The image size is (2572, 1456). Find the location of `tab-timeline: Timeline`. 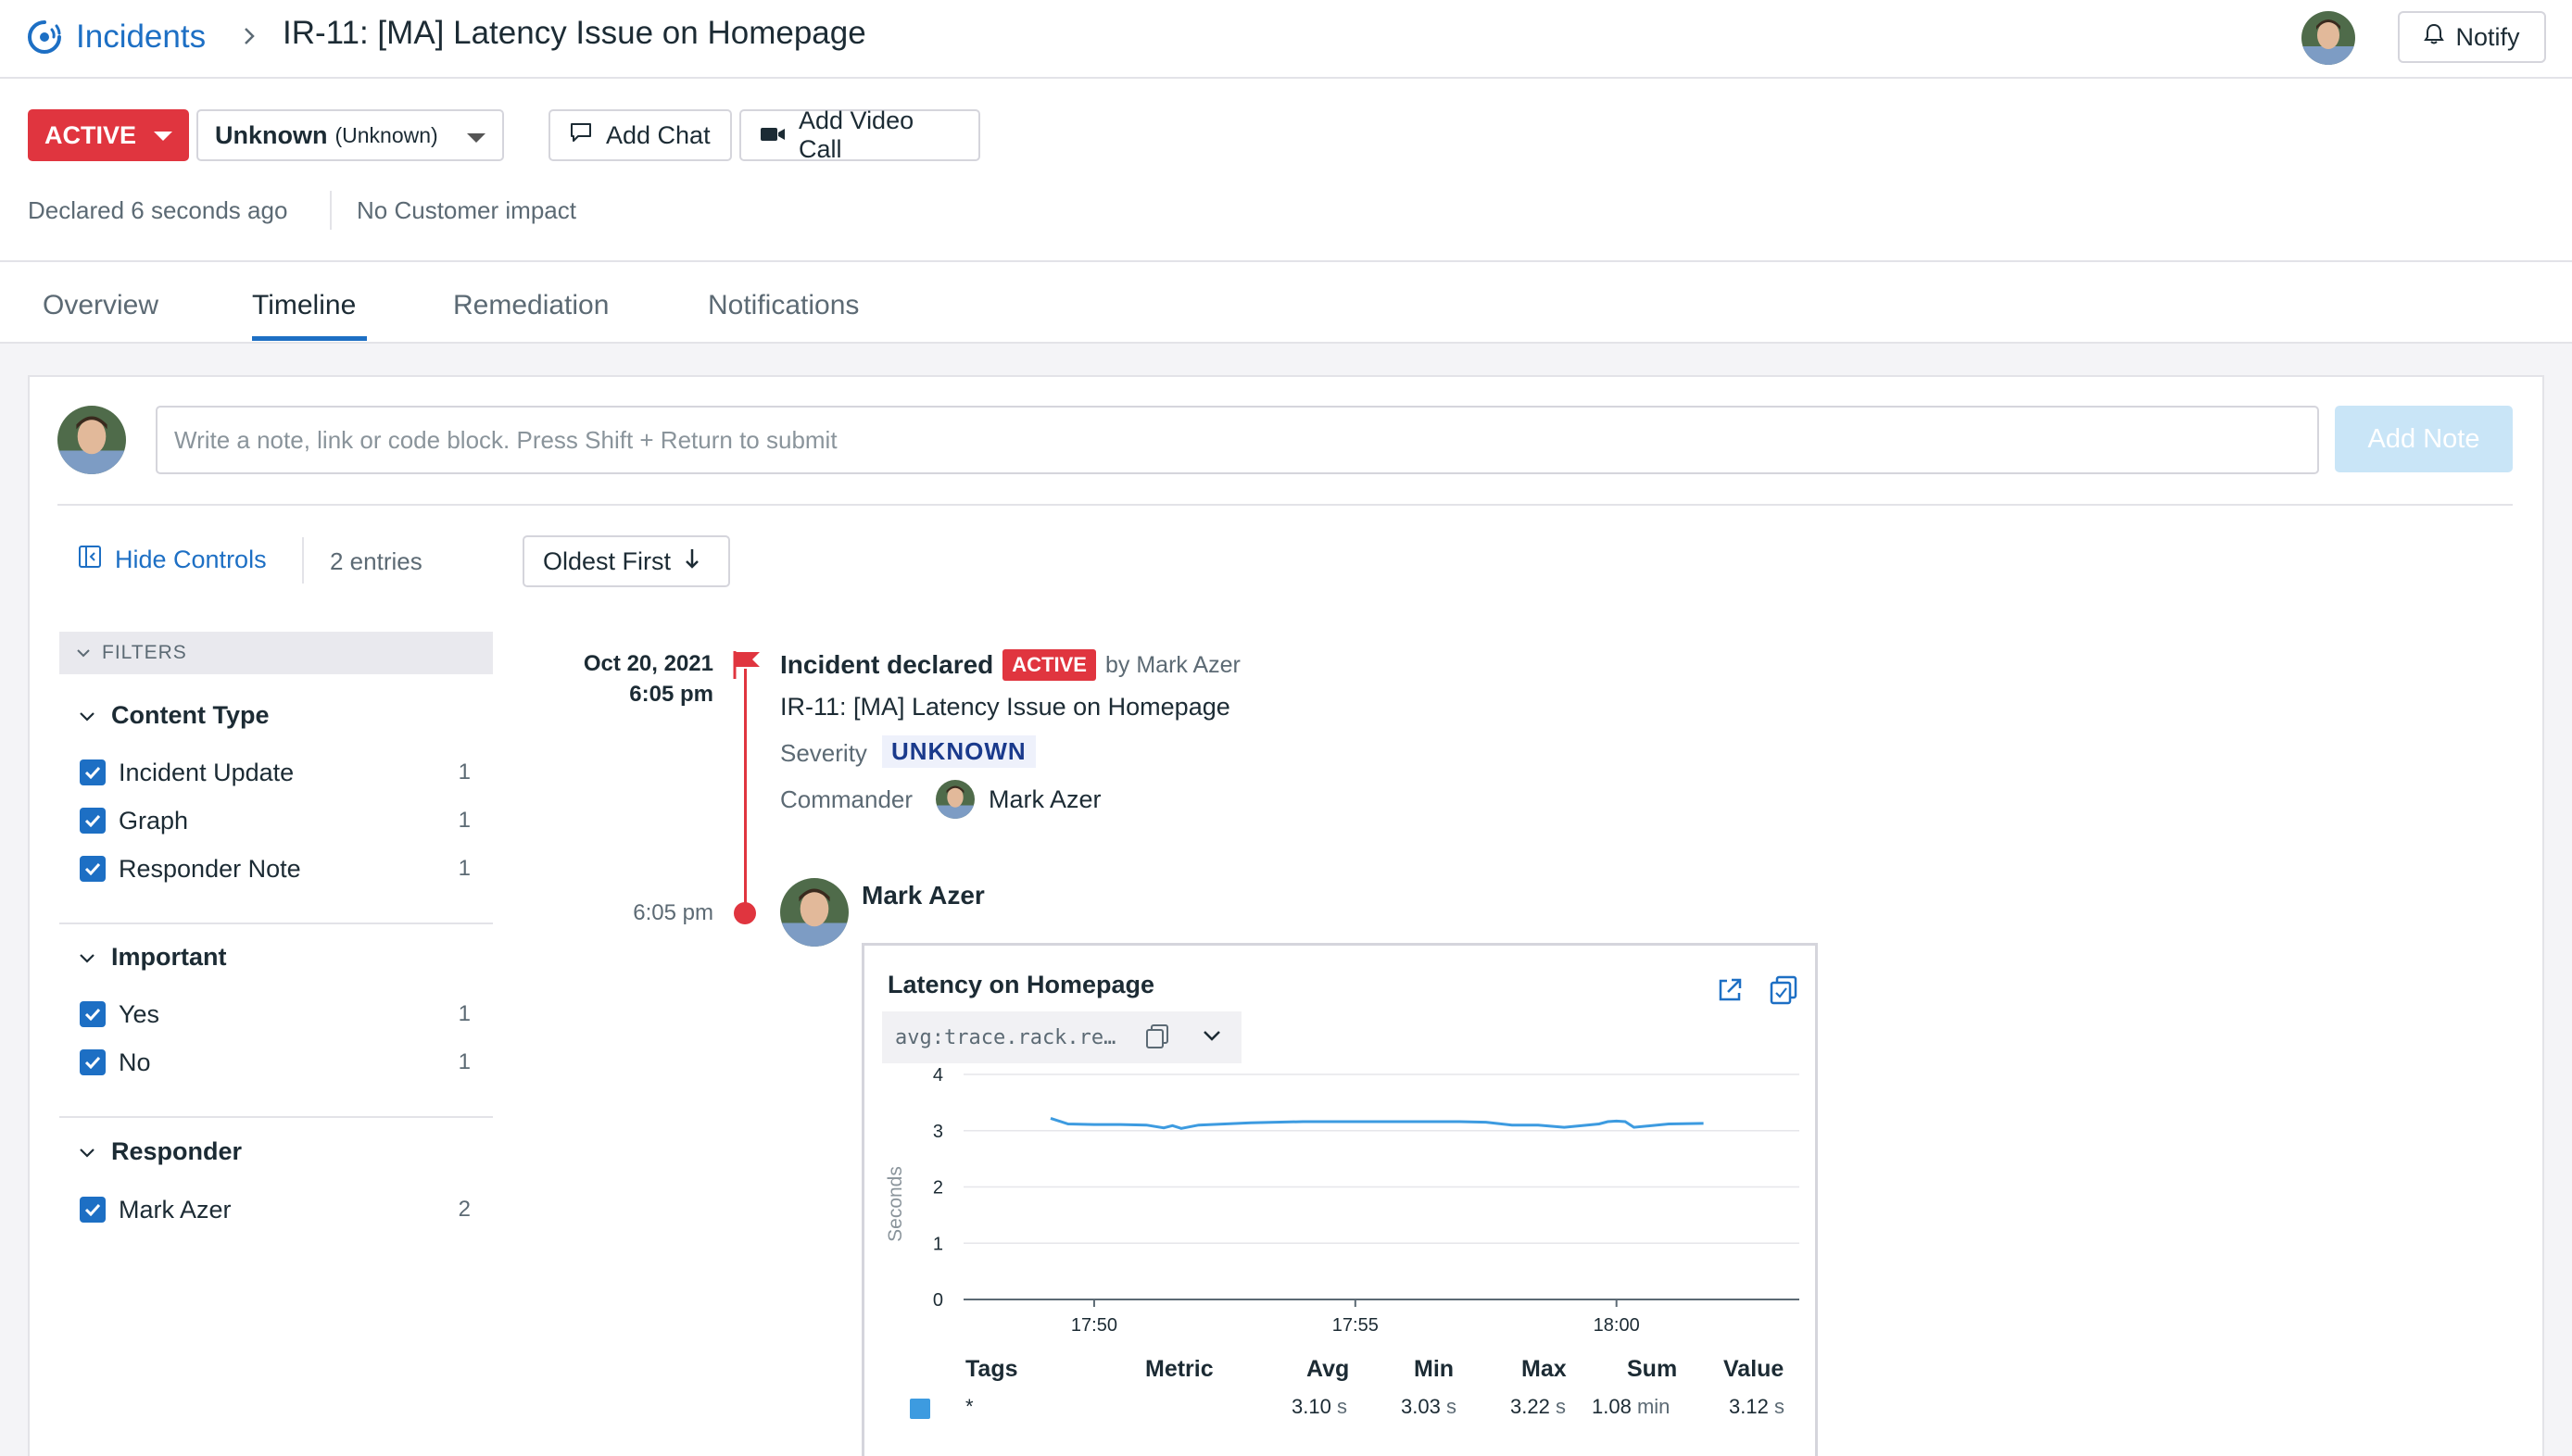

tab-timeline: Timeline is located at coordinates (304, 305).